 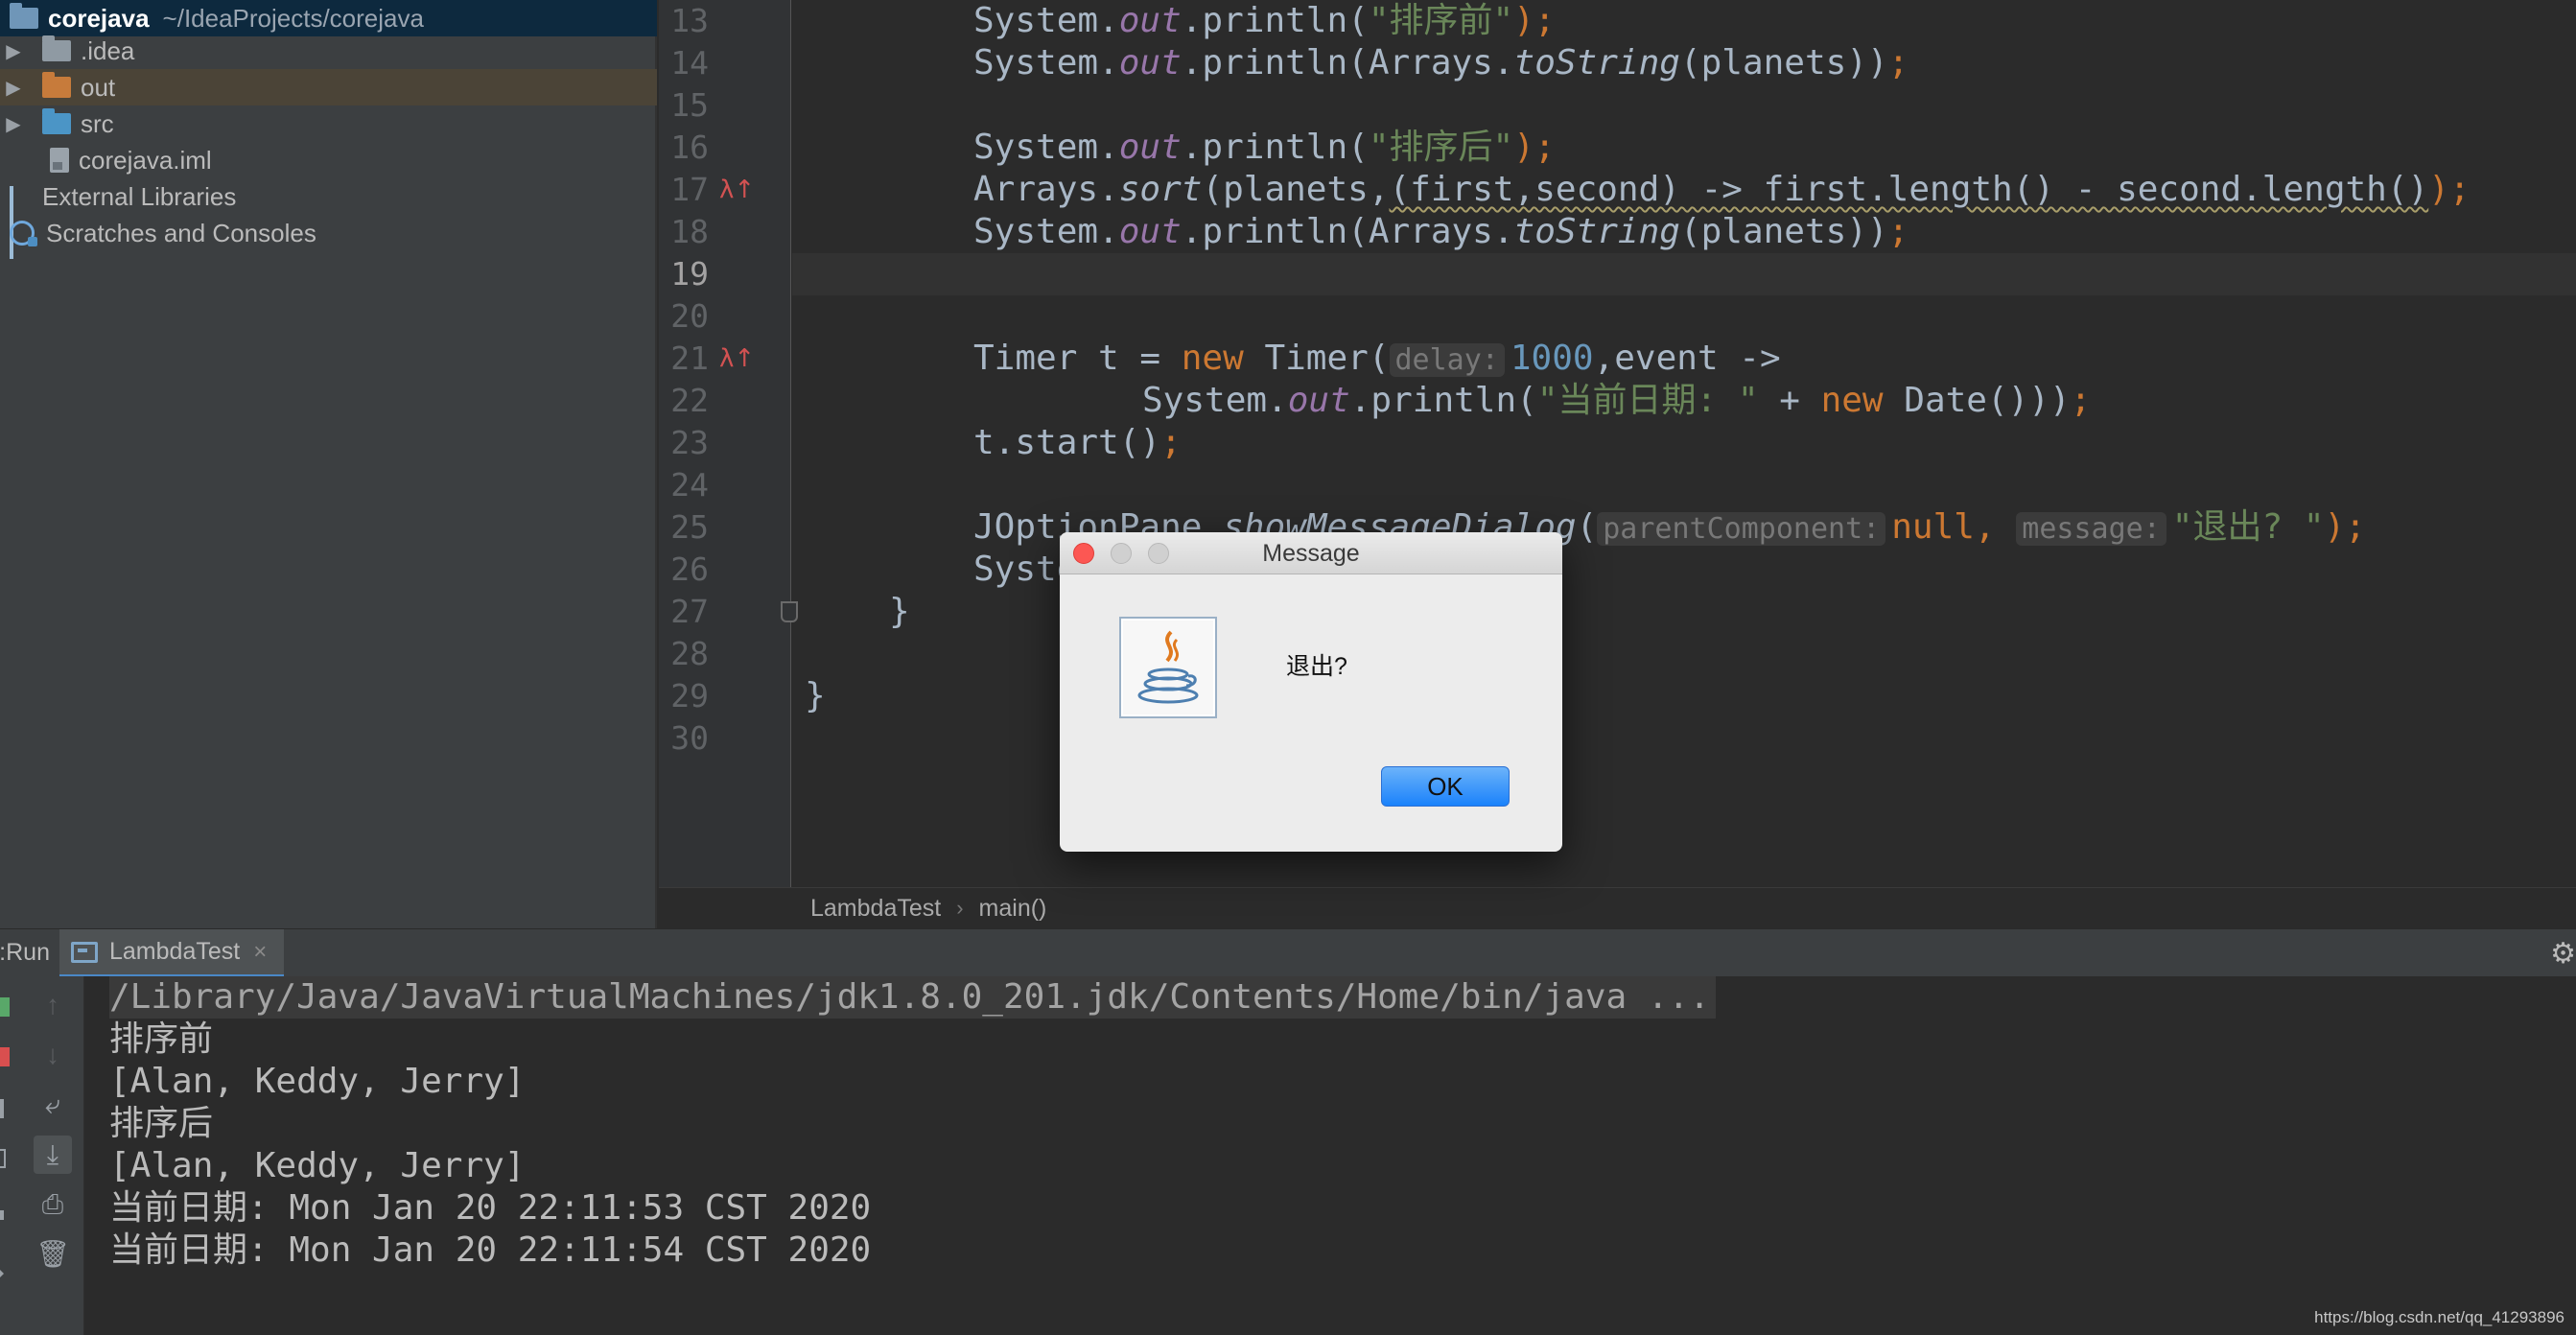 I want to click on dialog-titlebar: Message, so click(x=1311, y=553).